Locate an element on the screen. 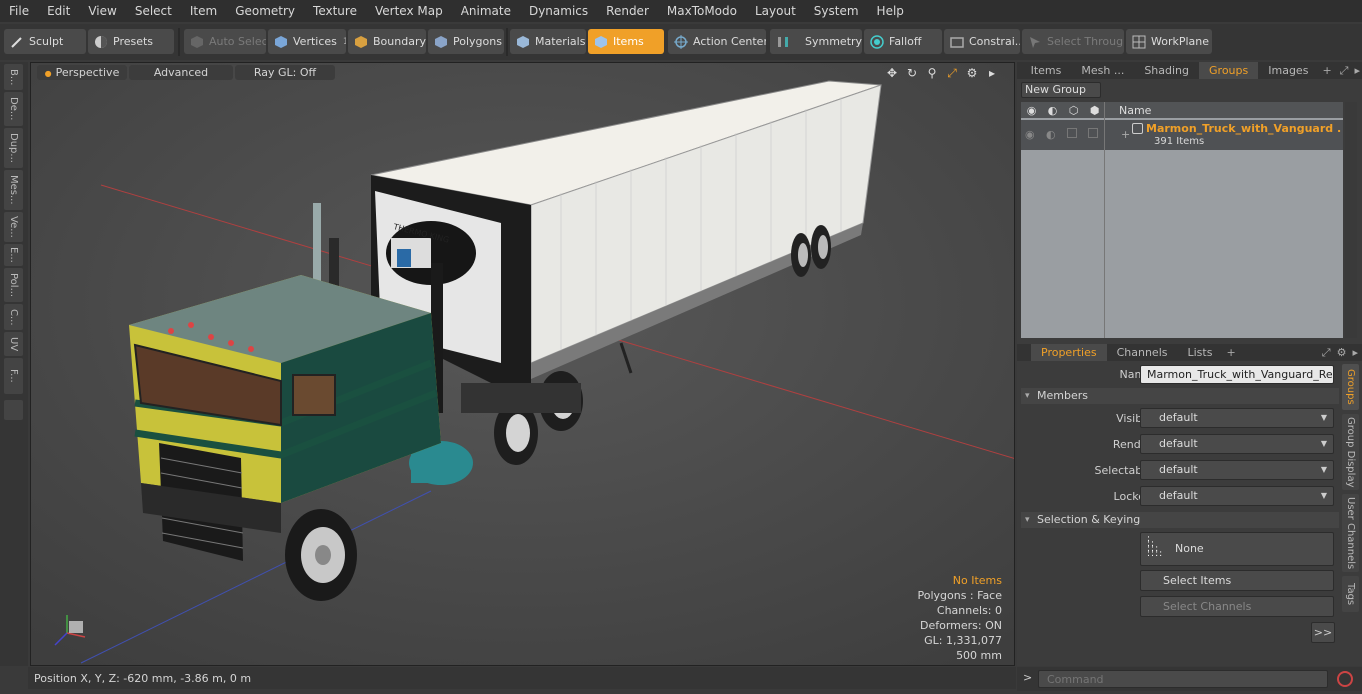  menu-help: Help is located at coordinates (890, 11).